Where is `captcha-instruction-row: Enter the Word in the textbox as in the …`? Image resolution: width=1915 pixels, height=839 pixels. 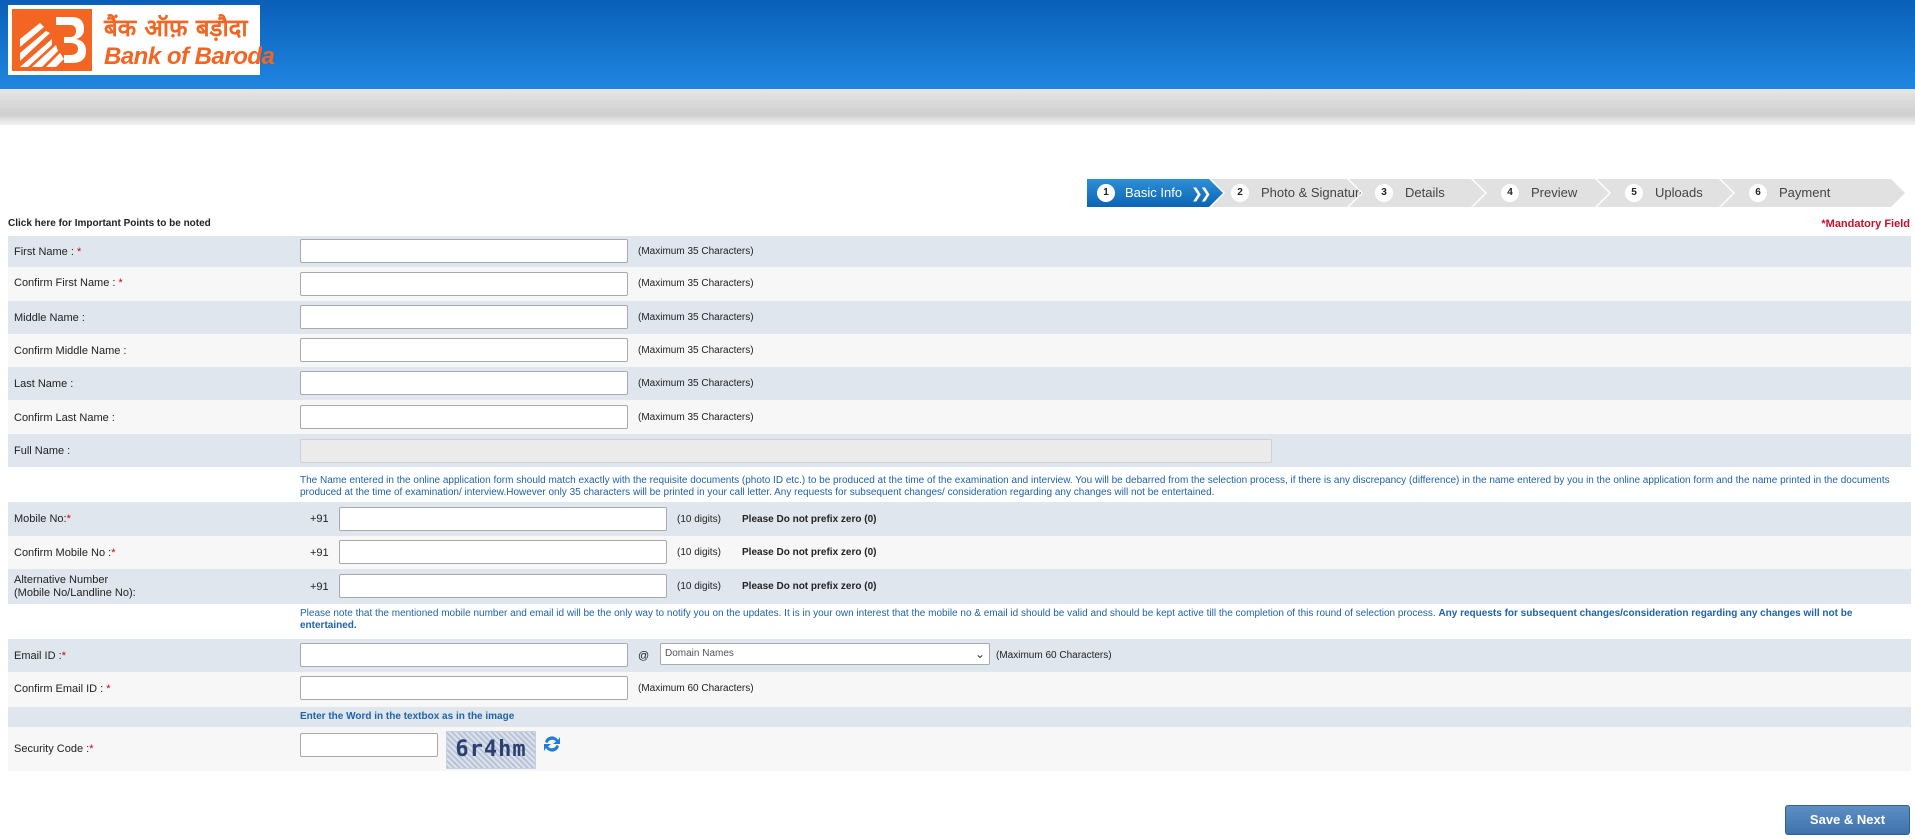 captcha-instruction-row: Enter the Word in the textbox as in the … is located at coordinates (959, 717).